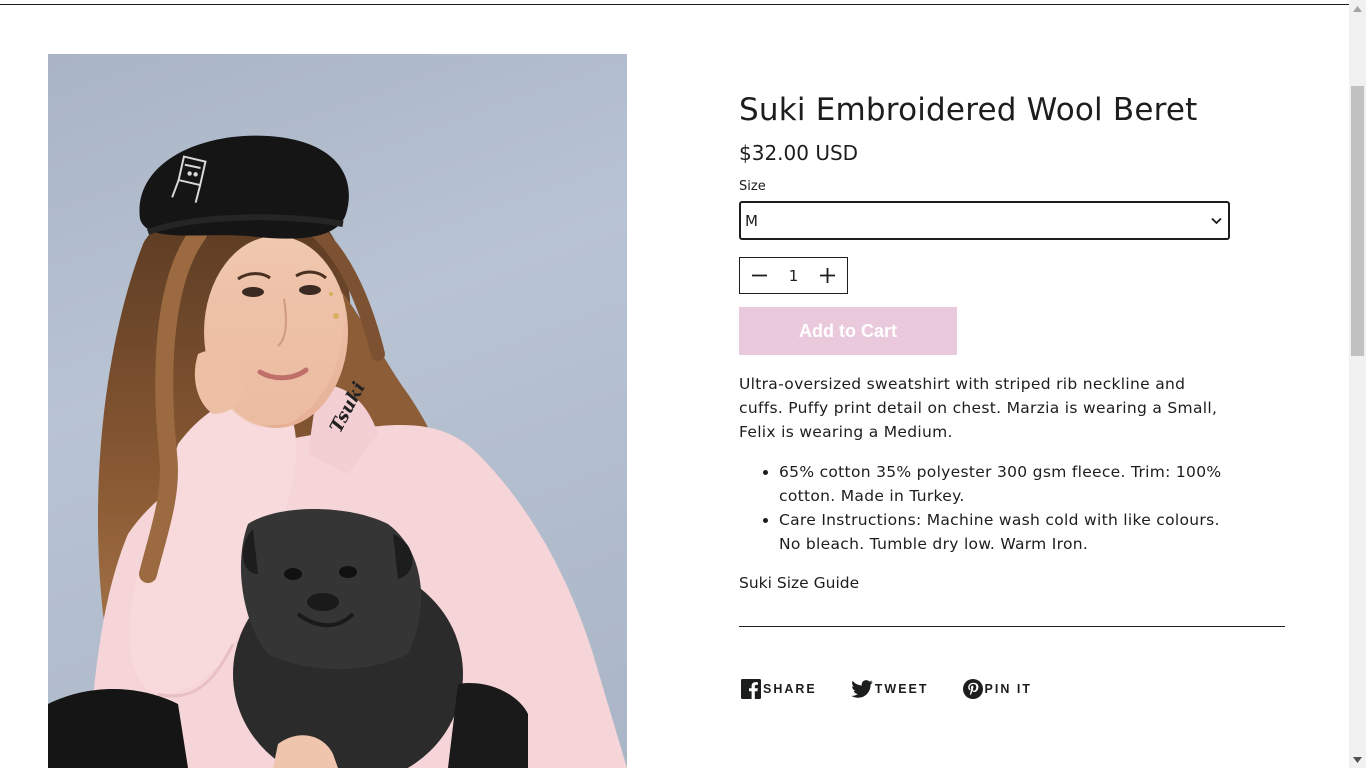 This screenshot has width=1366, height=768. I want to click on chevron-down-icon, so click(1216, 220).